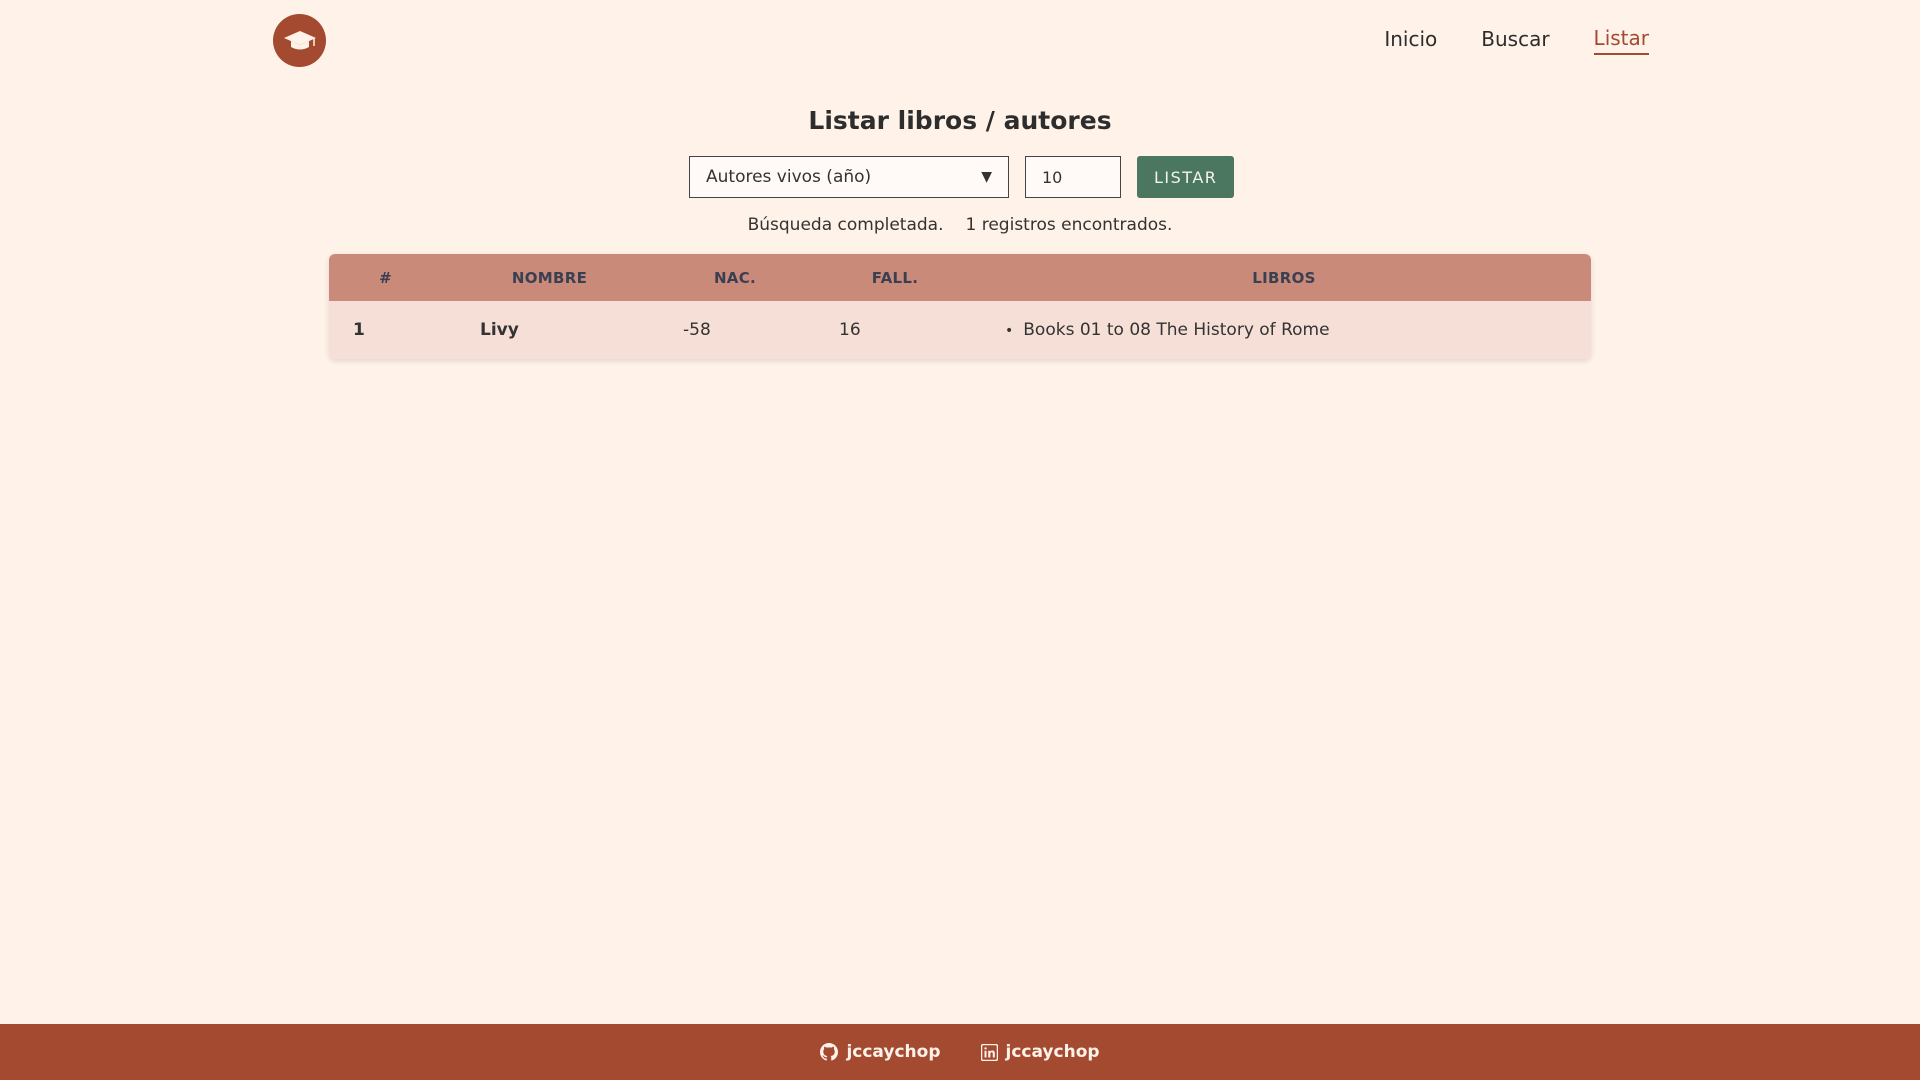 This screenshot has height=1080, width=1920. What do you see at coordinates (385, 277) in the screenshot?
I see `column-header-index: #` at bounding box center [385, 277].